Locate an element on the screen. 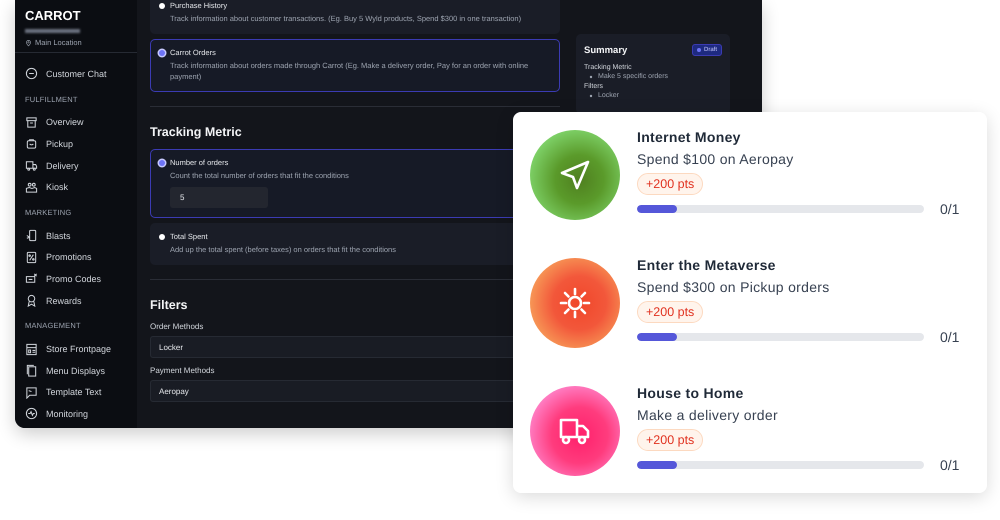  layout-icon is located at coordinates (31, 349).